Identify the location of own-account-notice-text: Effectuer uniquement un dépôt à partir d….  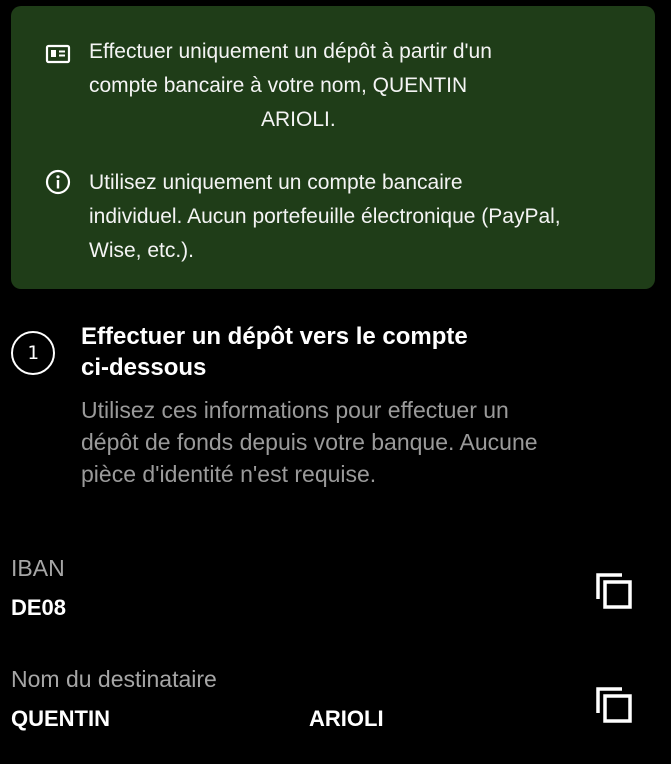
(361, 86).